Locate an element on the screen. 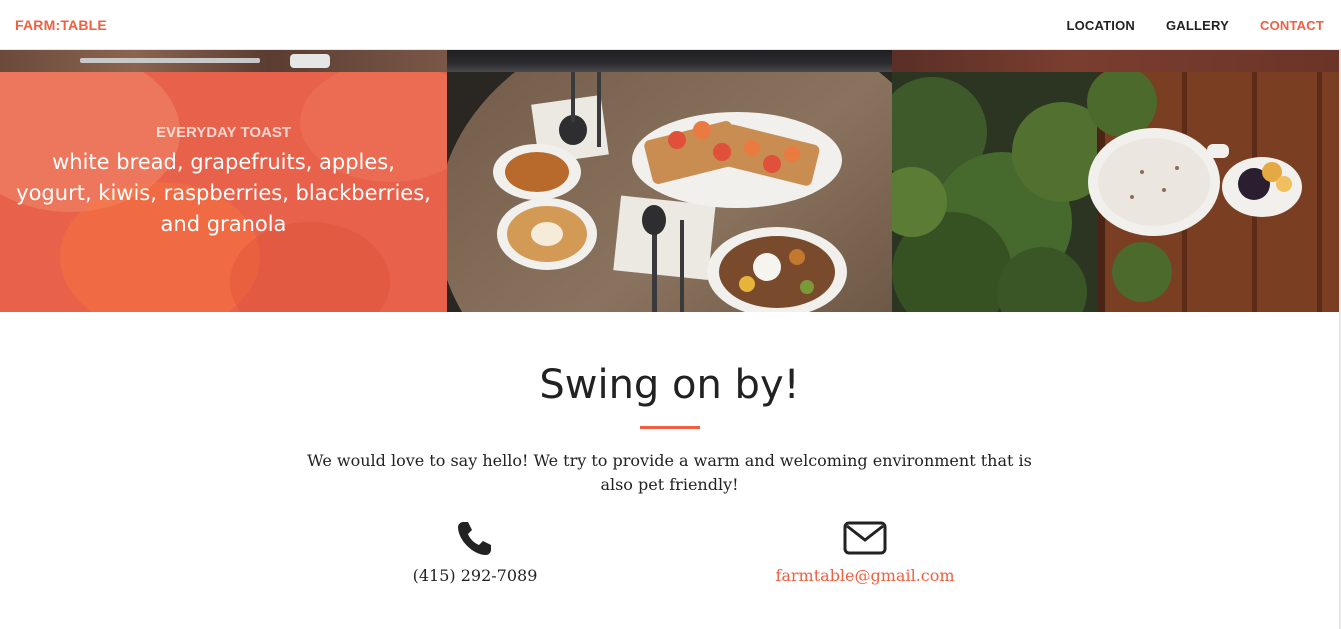 The width and height of the screenshot is (1341, 629). section-divider is located at coordinates (670, 427).